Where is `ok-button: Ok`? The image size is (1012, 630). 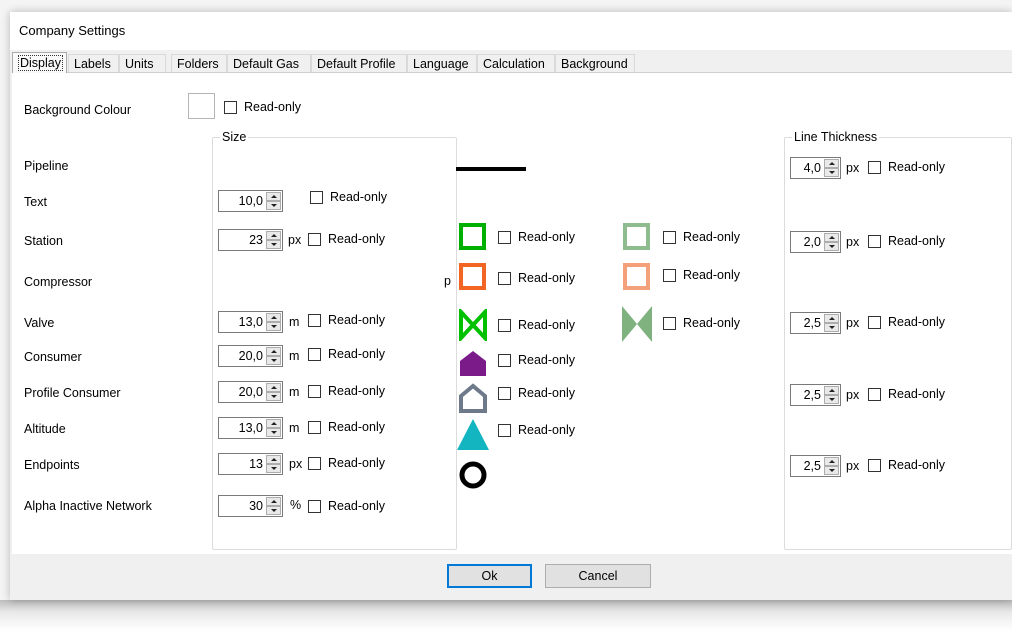
ok-button: Ok is located at coordinates (489, 576).